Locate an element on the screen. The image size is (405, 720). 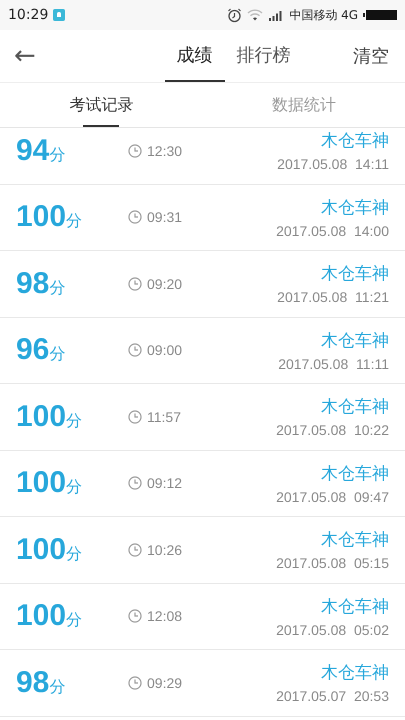
record-date: 2017.05.08 05:02 is located at coordinates (332, 630).